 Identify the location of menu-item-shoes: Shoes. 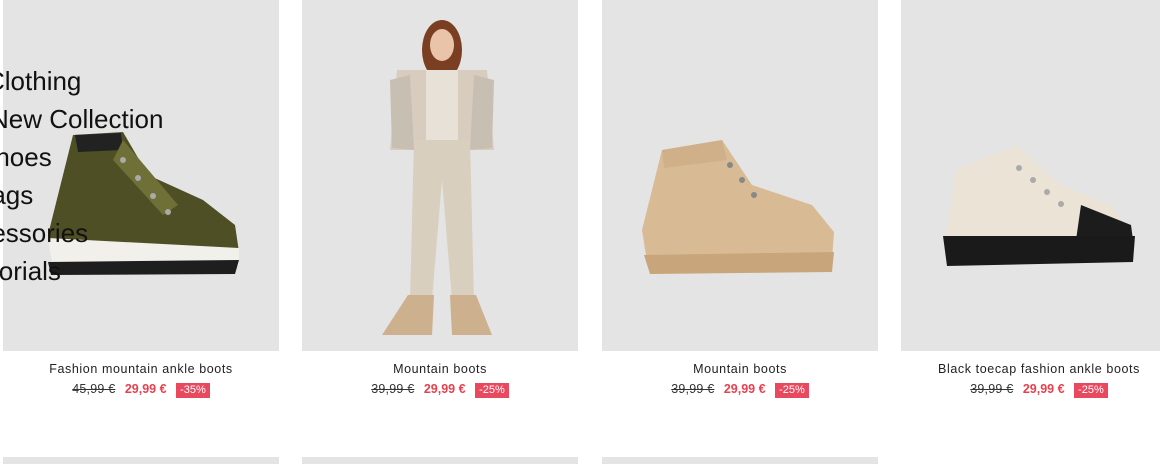
(100, 157).